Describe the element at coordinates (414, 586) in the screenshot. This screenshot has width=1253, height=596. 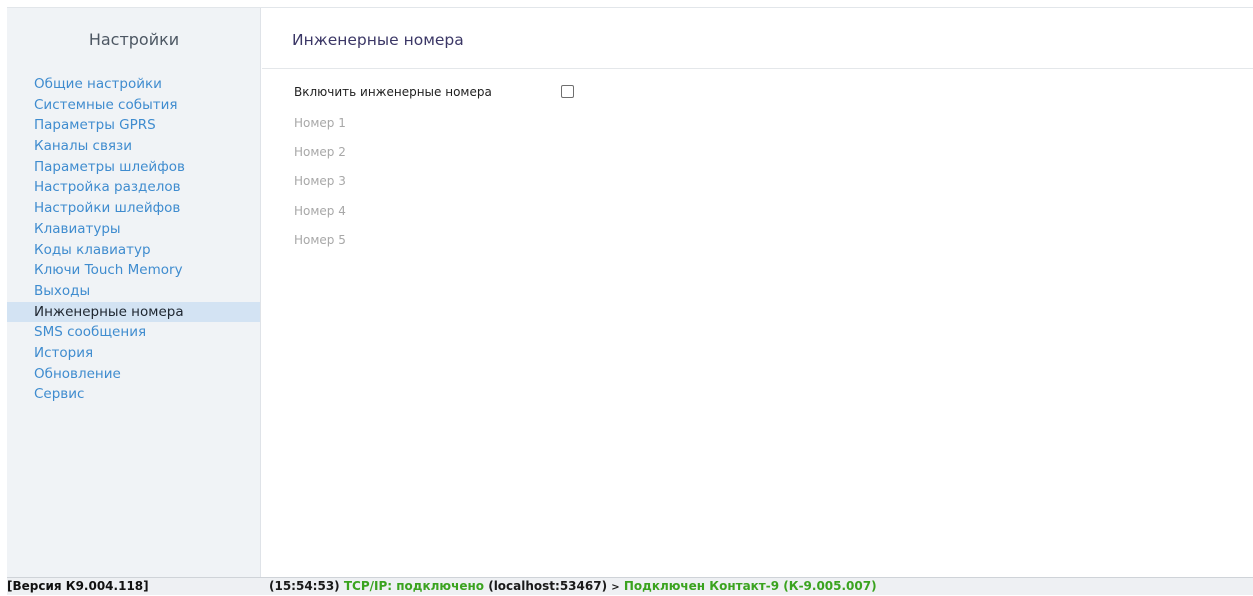
I see `status-connection-label: TCP/IP: подключено` at that location.